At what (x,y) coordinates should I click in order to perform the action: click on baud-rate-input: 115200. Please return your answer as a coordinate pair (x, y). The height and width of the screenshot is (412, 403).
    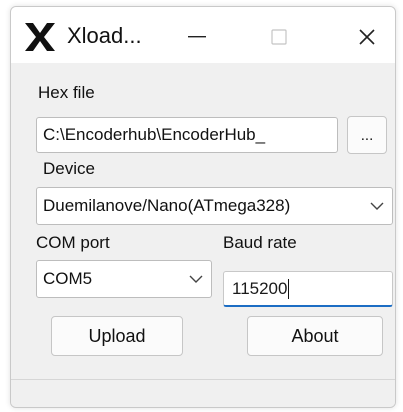
    Looking at the image, I should click on (308, 289).